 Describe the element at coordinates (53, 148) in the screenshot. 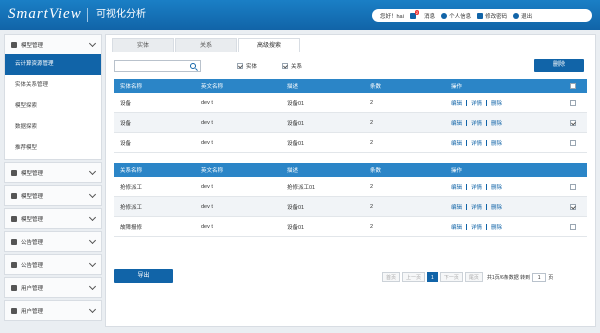

I see `sidebar-item-recommend-model: 推荐模型` at that location.